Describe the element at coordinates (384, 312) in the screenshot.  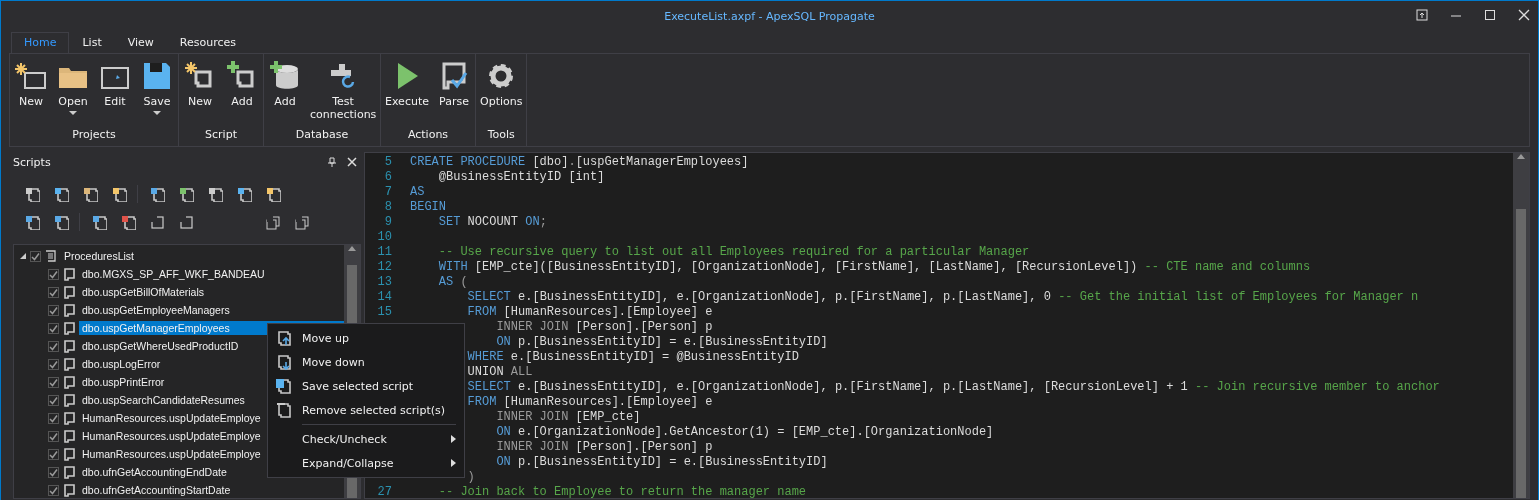
I see `line-number: 15` at that location.